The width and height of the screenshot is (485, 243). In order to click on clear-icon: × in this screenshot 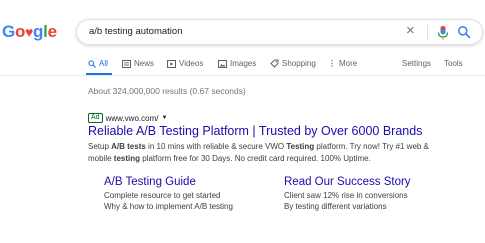, I will do `click(410, 30)`.